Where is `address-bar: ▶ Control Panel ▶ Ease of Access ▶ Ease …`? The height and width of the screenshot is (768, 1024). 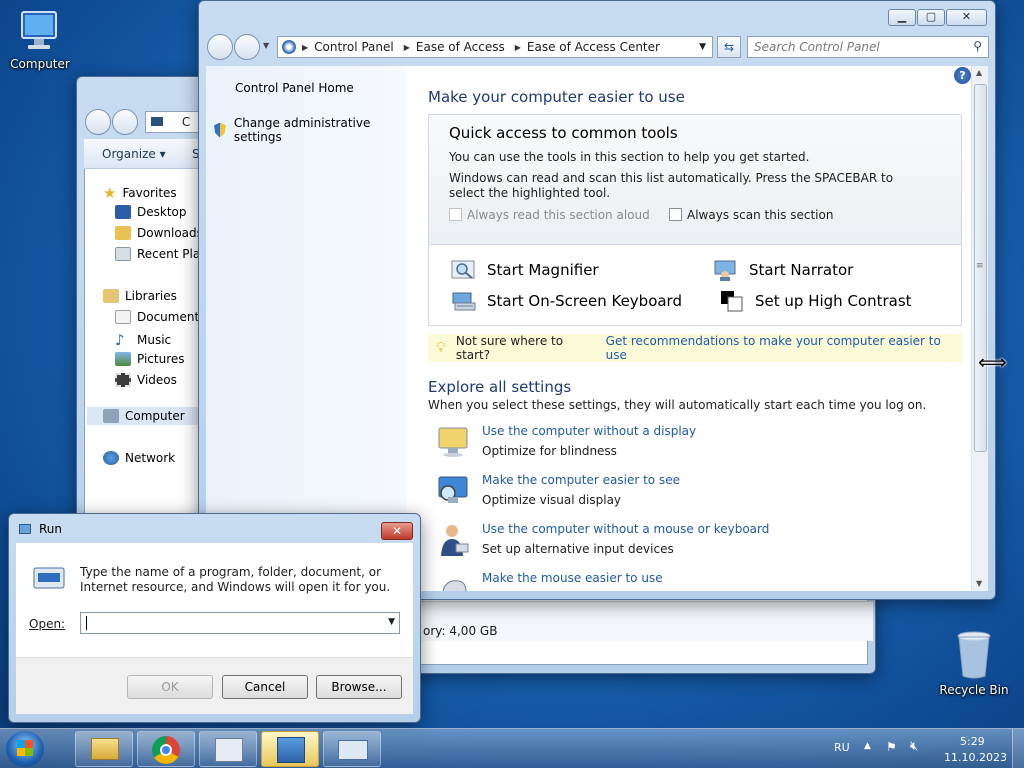
address-bar: ▶ Control Panel ▶ Ease of Access ▶ Ease … is located at coordinates (495, 47).